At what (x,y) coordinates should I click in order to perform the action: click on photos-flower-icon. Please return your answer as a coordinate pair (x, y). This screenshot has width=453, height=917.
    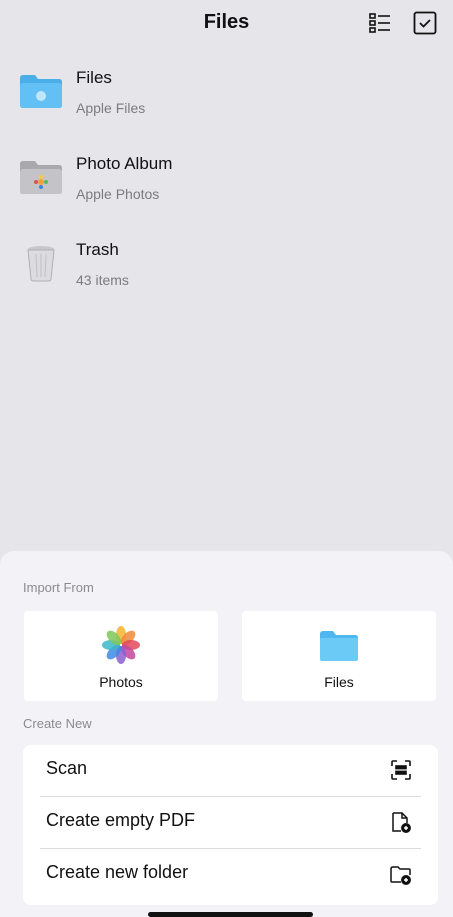
    Looking at the image, I should click on (121, 645).